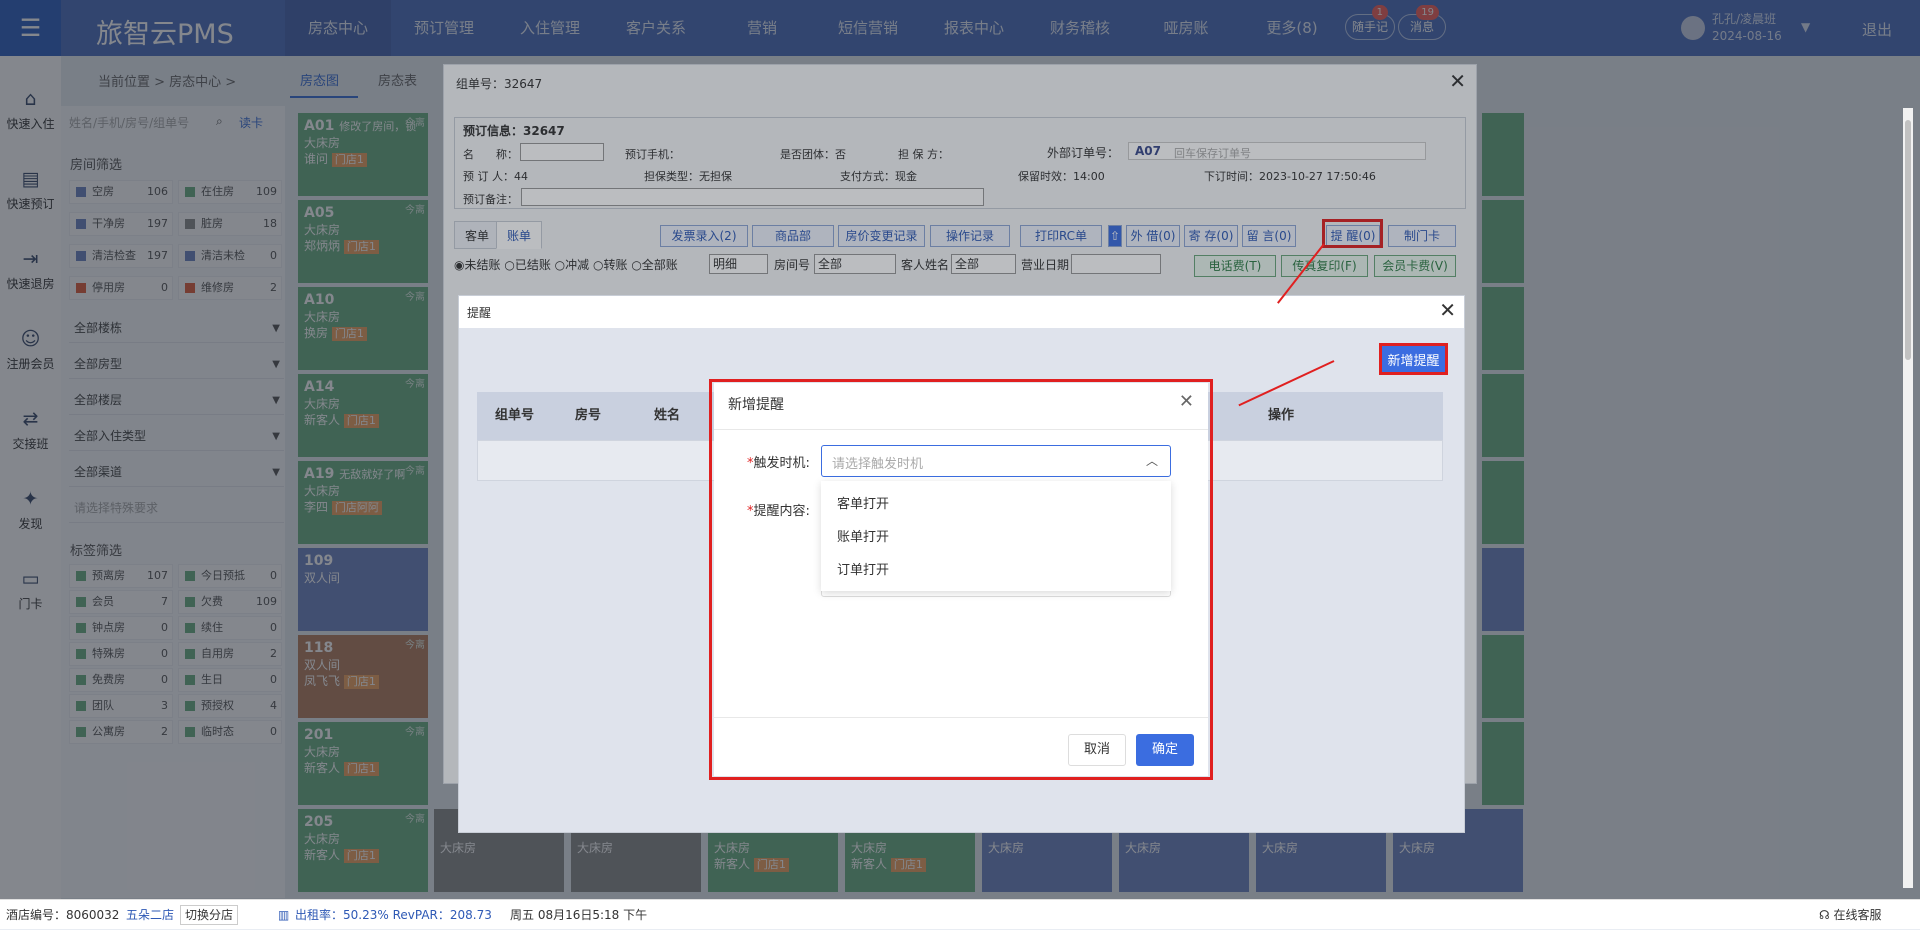  Describe the element at coordinates (996, 461) in the screenshot. I see `trigger-select: 请选择触发时机 ︿` at that location.